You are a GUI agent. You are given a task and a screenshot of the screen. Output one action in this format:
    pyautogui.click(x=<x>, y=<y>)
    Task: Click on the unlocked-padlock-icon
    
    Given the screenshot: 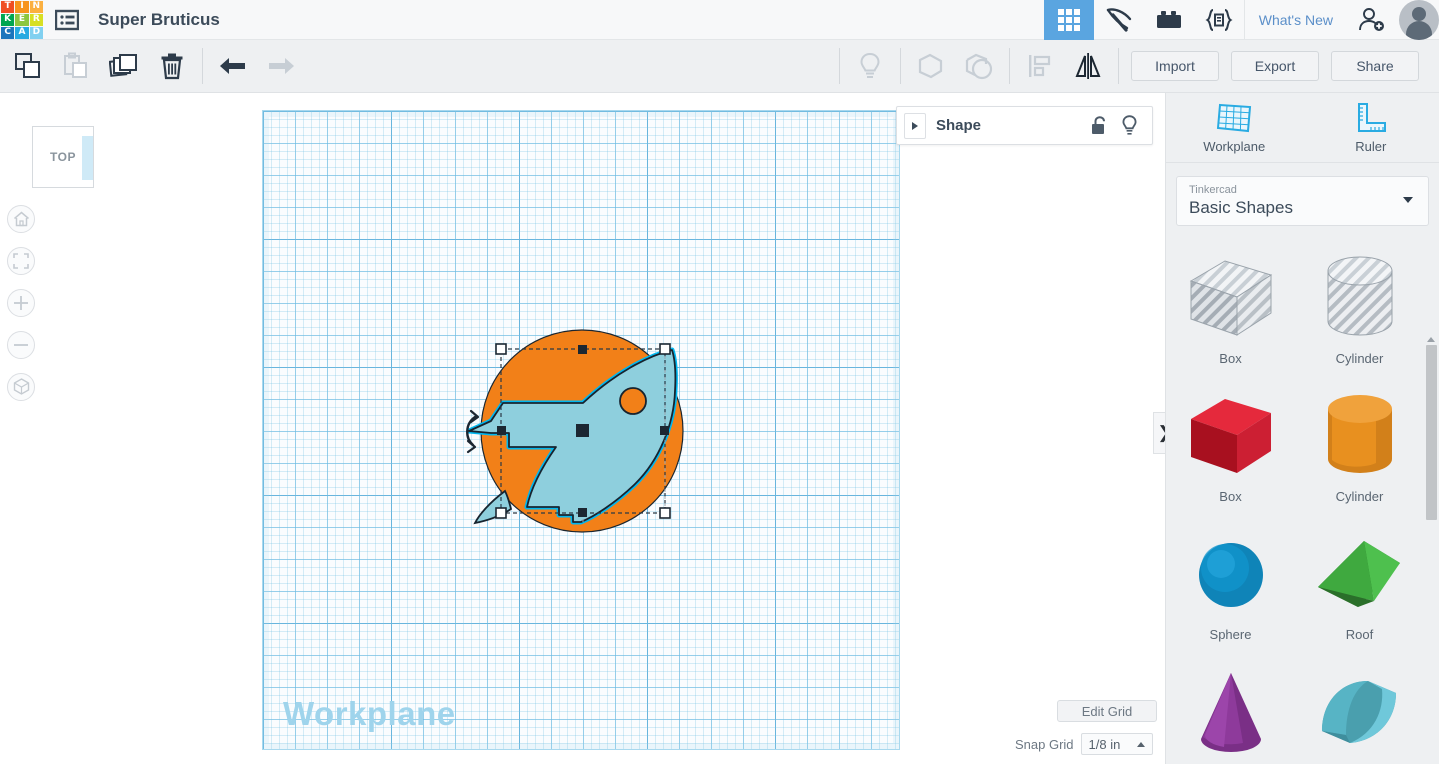 What is the action you would take?
    pyautogui.click(x=1100, y=125)
    